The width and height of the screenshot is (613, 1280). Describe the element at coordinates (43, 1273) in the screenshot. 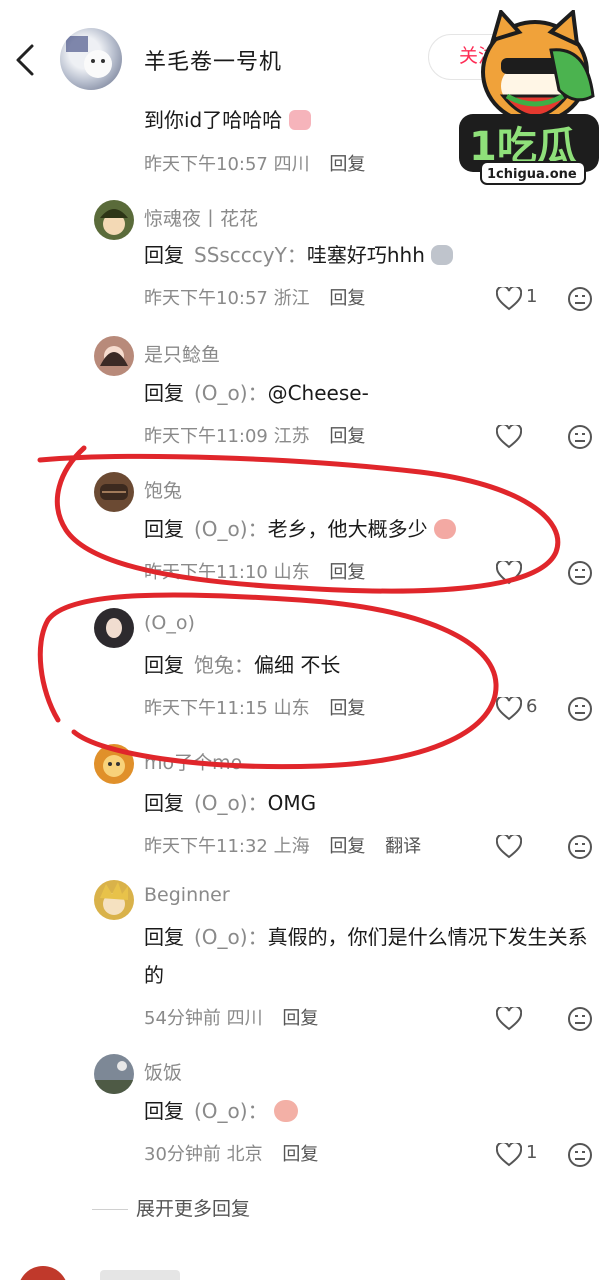

I see `next-comment-avatar` at that location.